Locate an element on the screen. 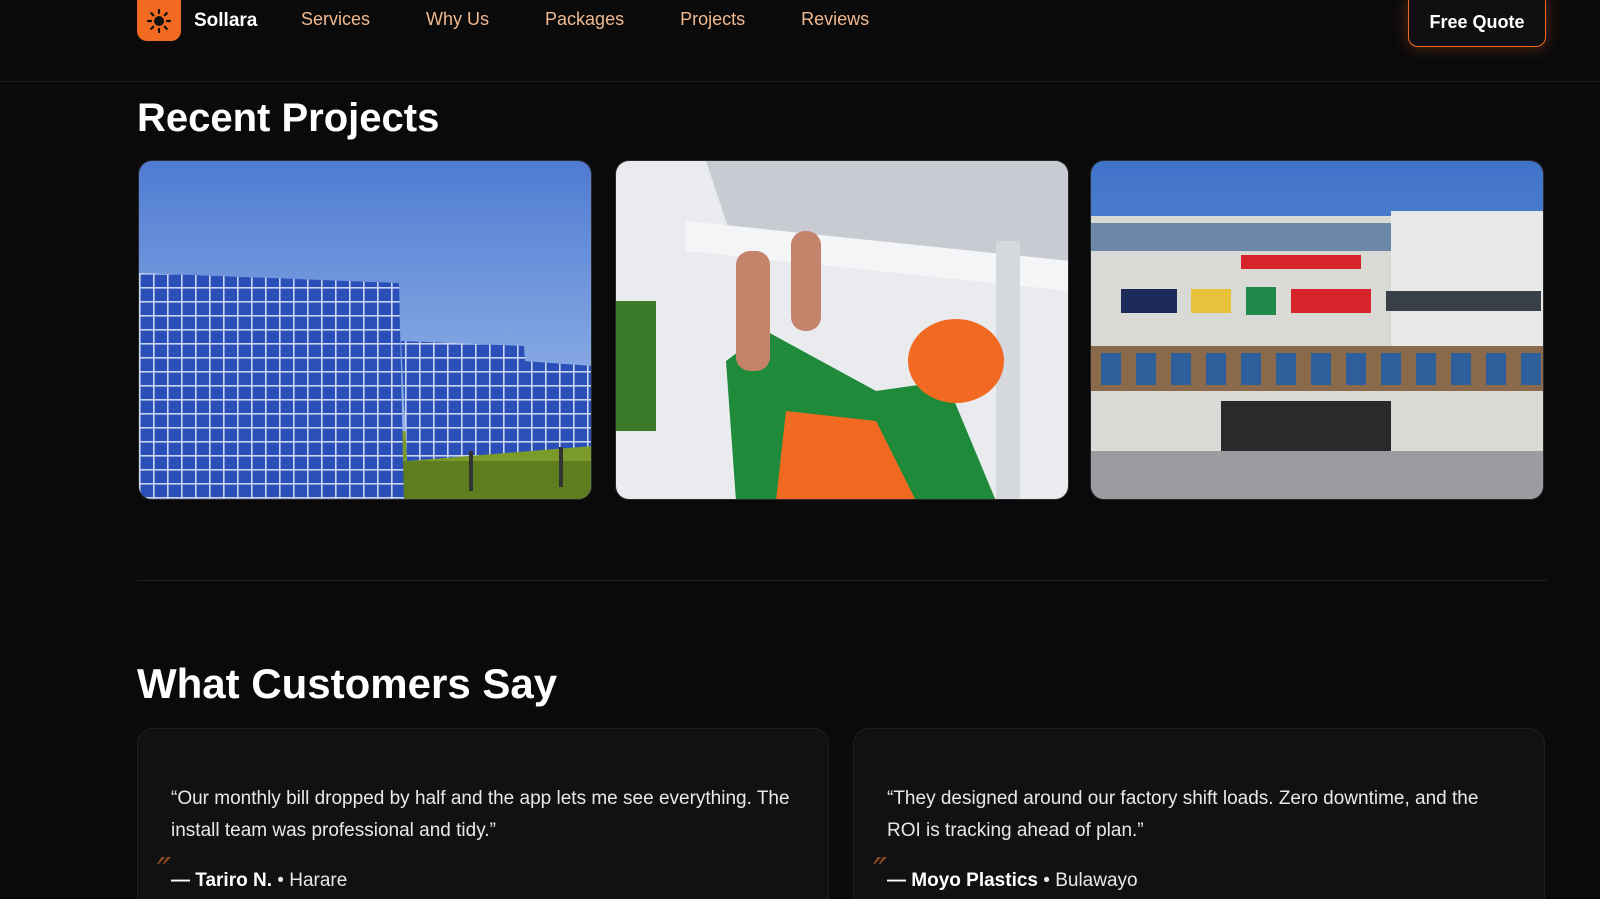  author-name: — Moyo Plastics is located at coordinates (962, 880).